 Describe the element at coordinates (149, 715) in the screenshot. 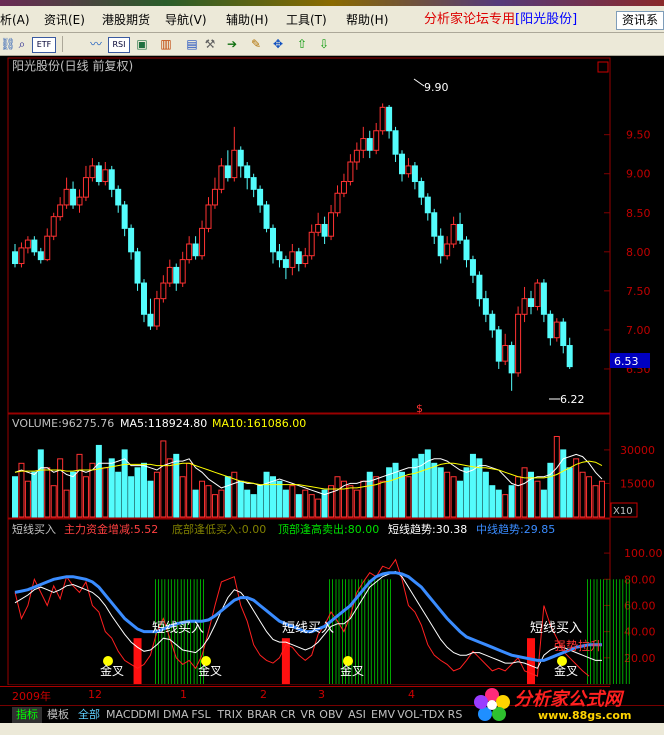

I see `tab-dmi: DMI` at that location.